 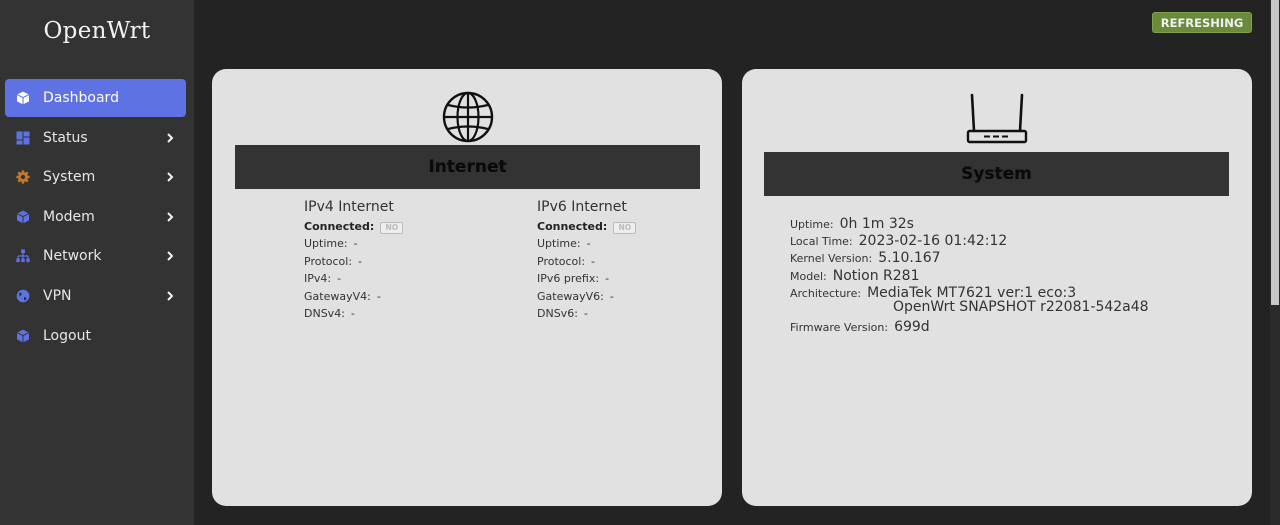 What do you see at coordinates (808, 276) in the screenshot?
I see `model-label: Model:` at bounding box center [808, 276].